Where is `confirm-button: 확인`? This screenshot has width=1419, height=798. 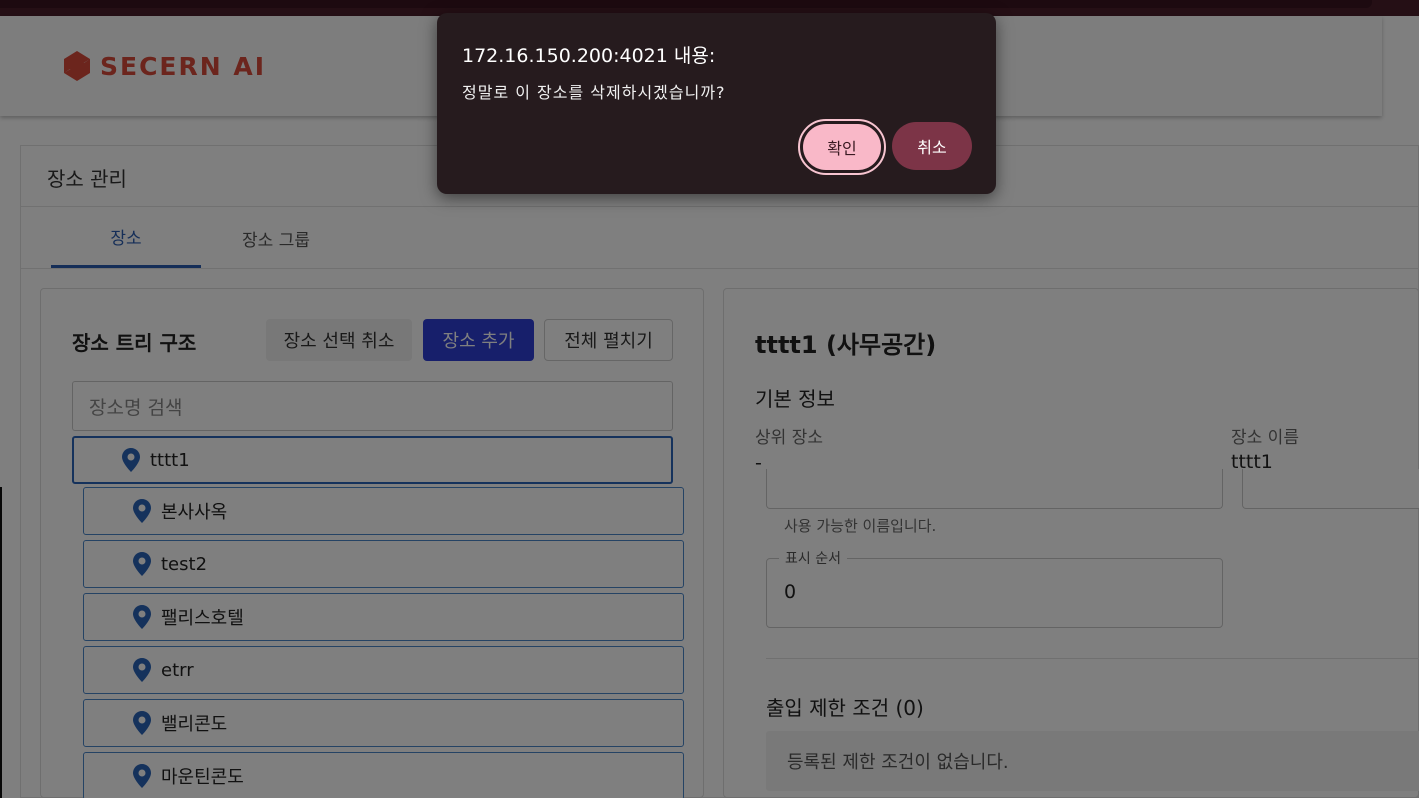 confirm-button: 확인 is located at coordinates (842, 147).